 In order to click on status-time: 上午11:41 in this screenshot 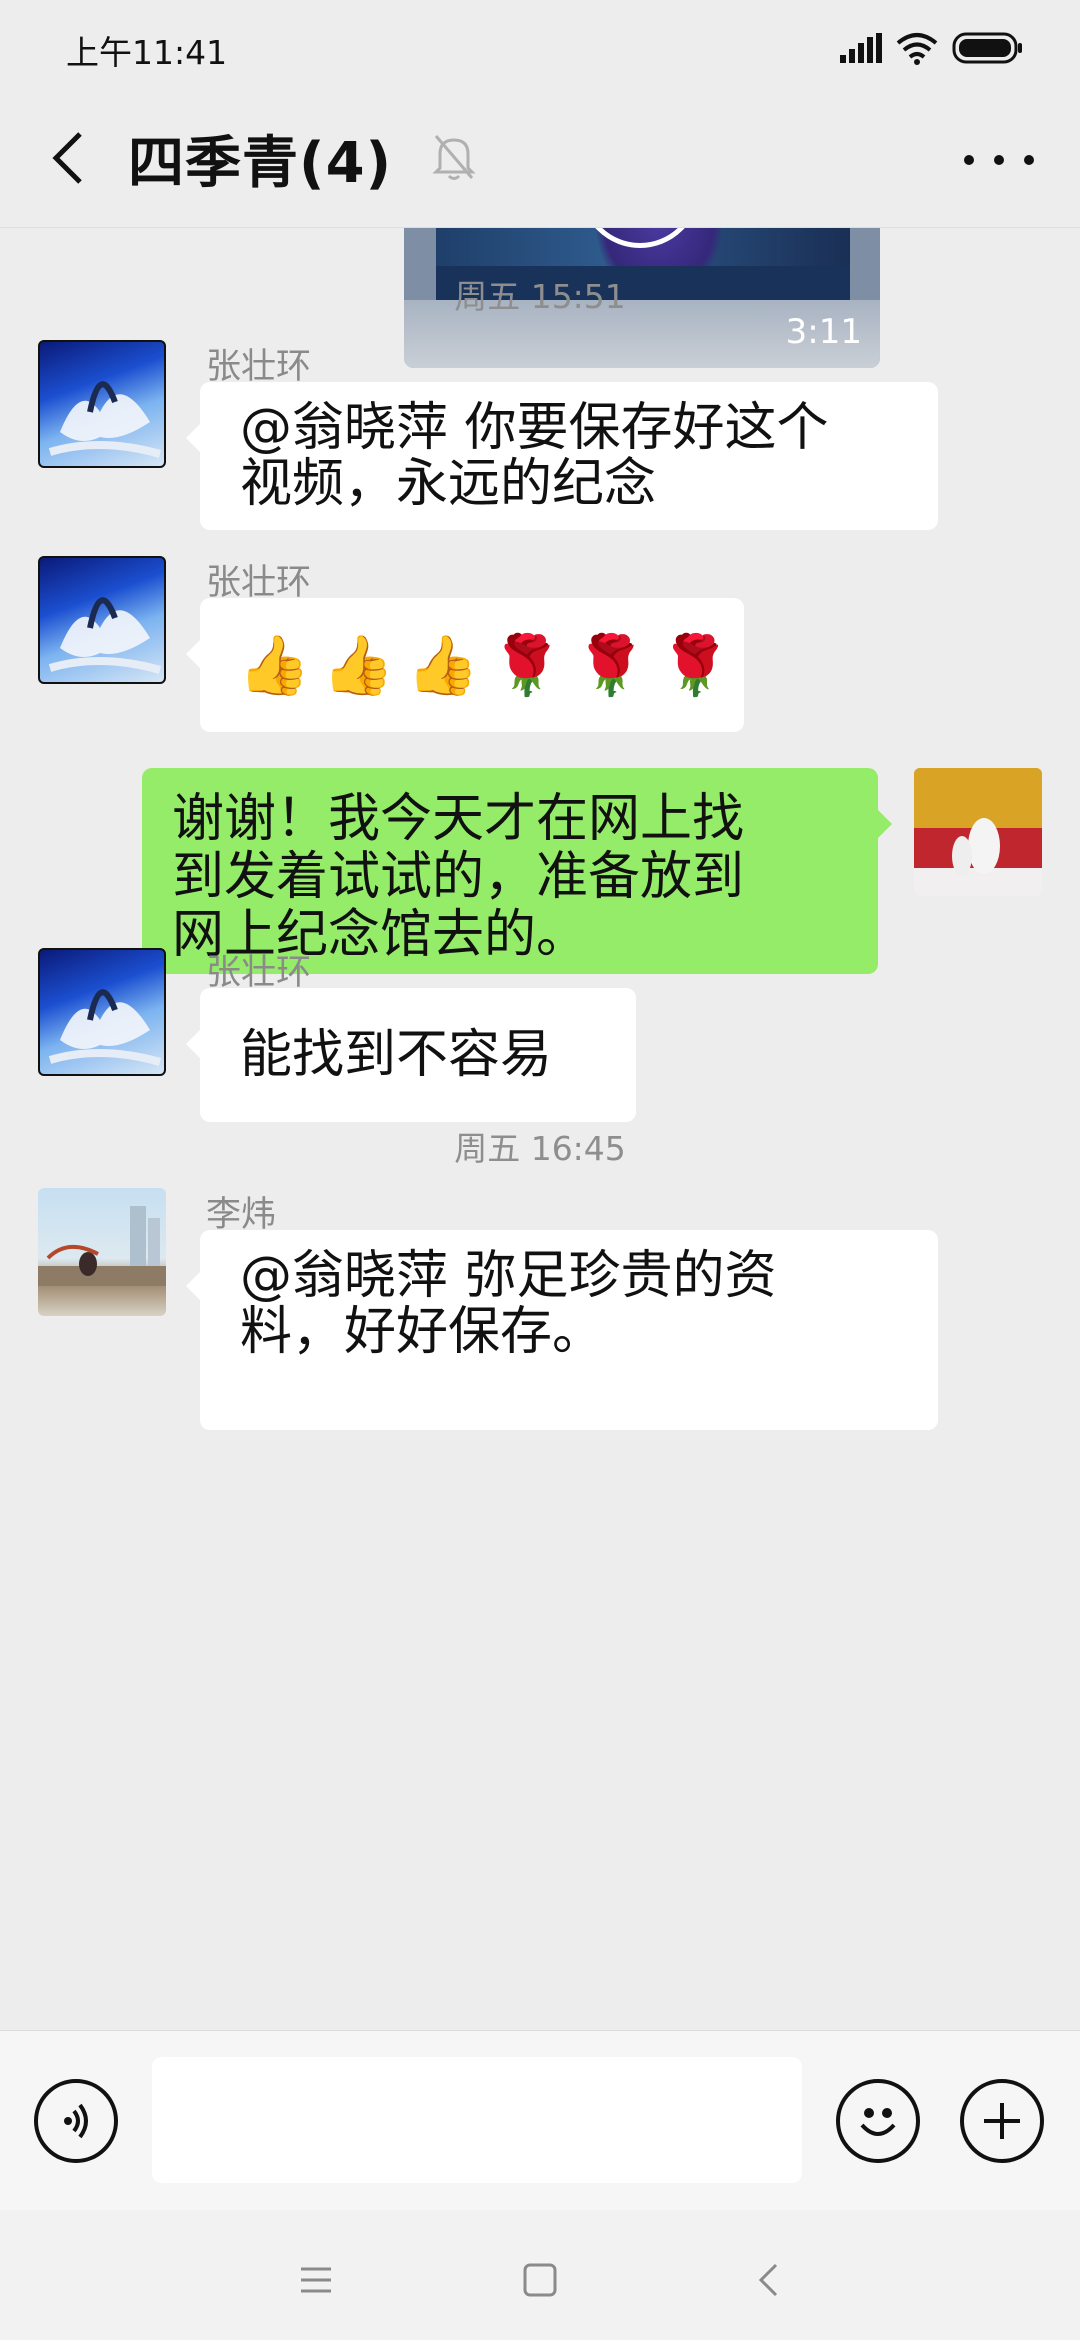, I will do `click(147, 52)`.